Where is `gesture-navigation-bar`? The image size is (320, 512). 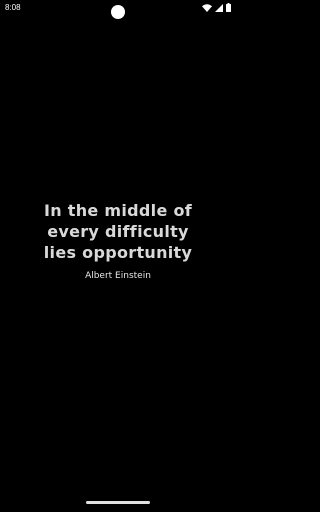
gesture-navigation-bar is located at coordinates (118, 502).